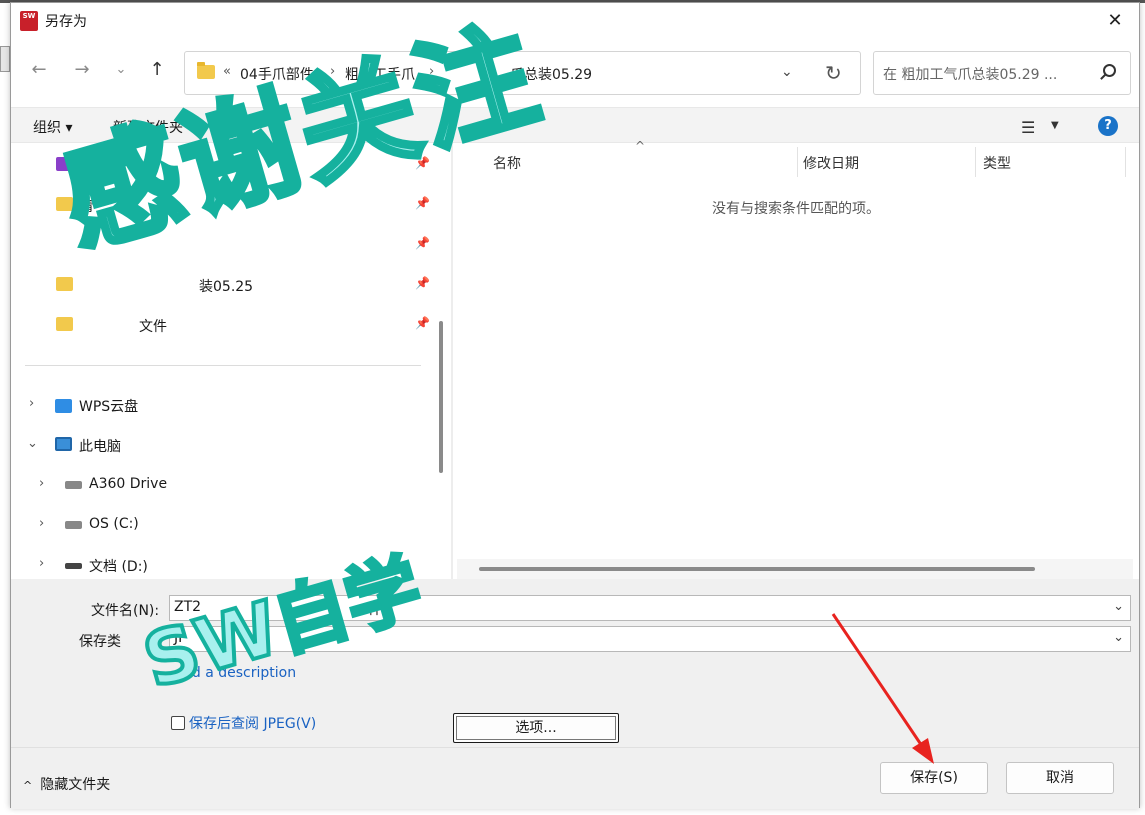 This screenshot has width=1145, height=815. What do you see at coordinates (63, 444) in the screenshot?
I see `pc-icon` at bounding box center [63, 444].